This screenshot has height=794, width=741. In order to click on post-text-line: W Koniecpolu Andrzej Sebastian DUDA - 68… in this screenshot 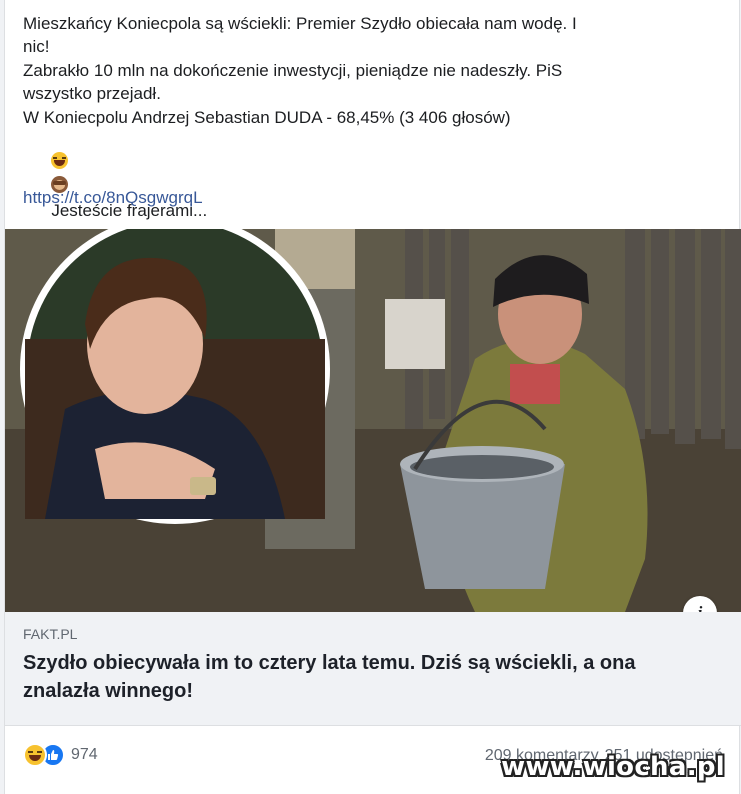, I will do `click(267, 117)`.